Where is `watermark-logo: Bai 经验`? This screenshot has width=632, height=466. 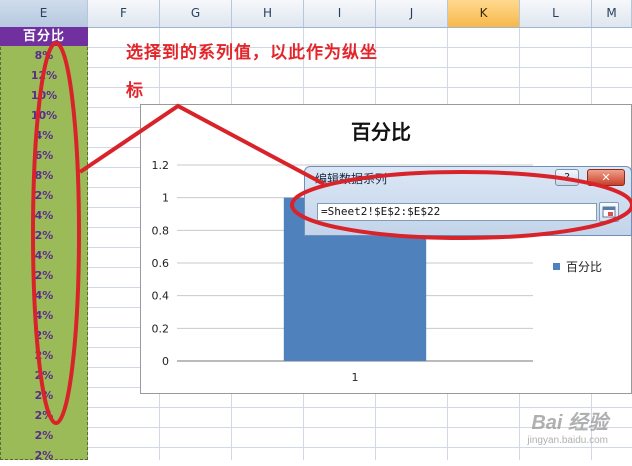 watermark-logo: Bai 经验 is located at coordinates (569, 423).